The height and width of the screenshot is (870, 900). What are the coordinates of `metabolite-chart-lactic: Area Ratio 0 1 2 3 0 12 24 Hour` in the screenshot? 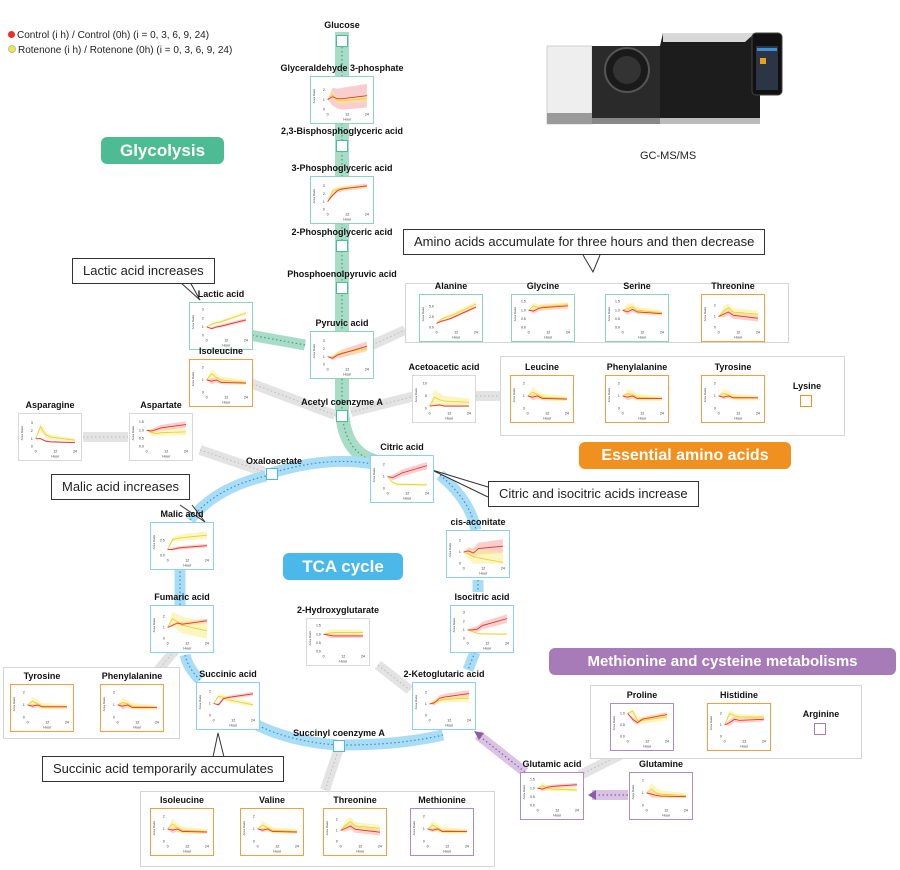 It's located at (221, 326).